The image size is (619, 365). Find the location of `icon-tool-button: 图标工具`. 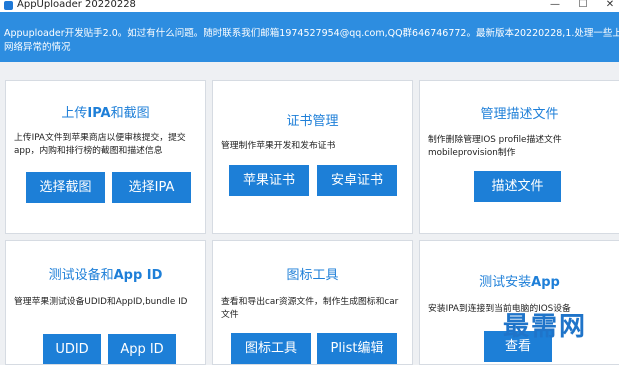

icon-tool-button: 图标工具 is located at coordinates (271, 348).